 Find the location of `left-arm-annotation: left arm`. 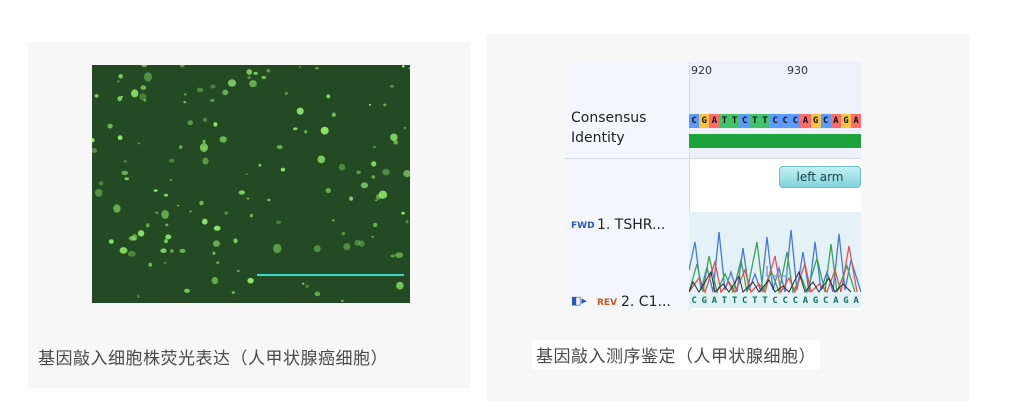

left-arm-annotation: left arm is located at coordinates (820, 177).